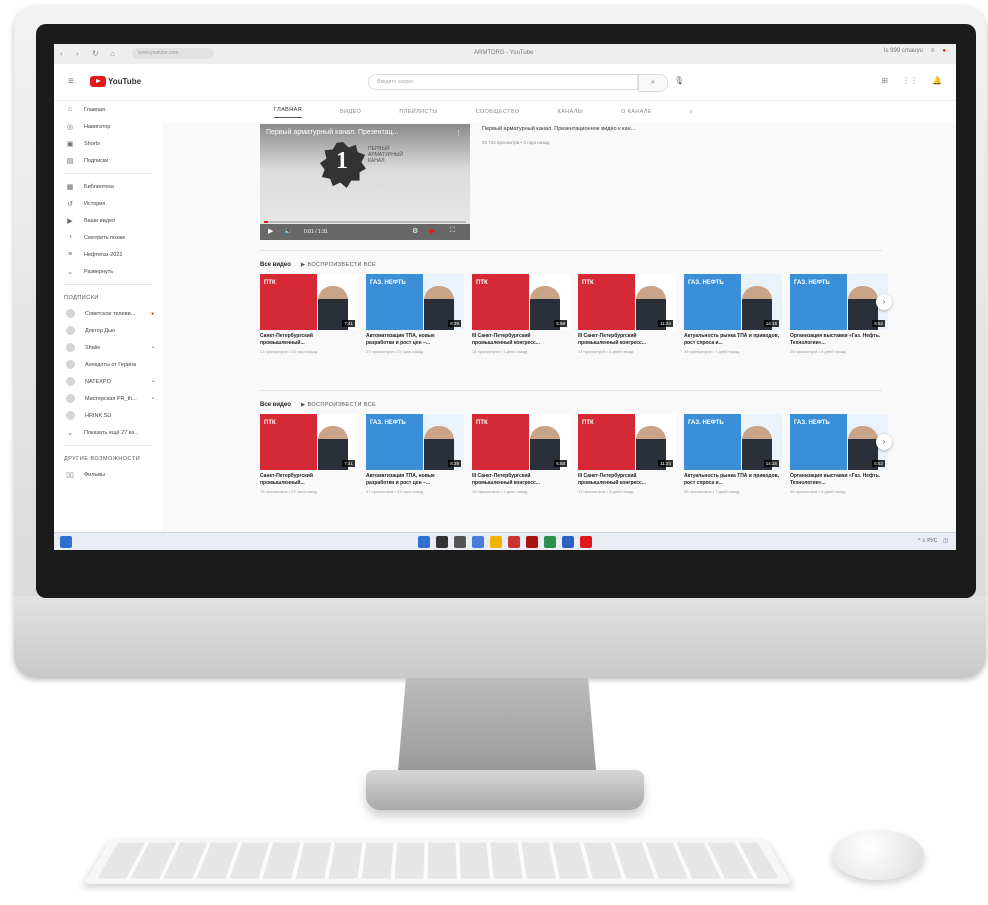 The height and width of the screenshot is (905, 988). I want to click on tab-3: СООБЩЕСТВО, so click(498, 112).